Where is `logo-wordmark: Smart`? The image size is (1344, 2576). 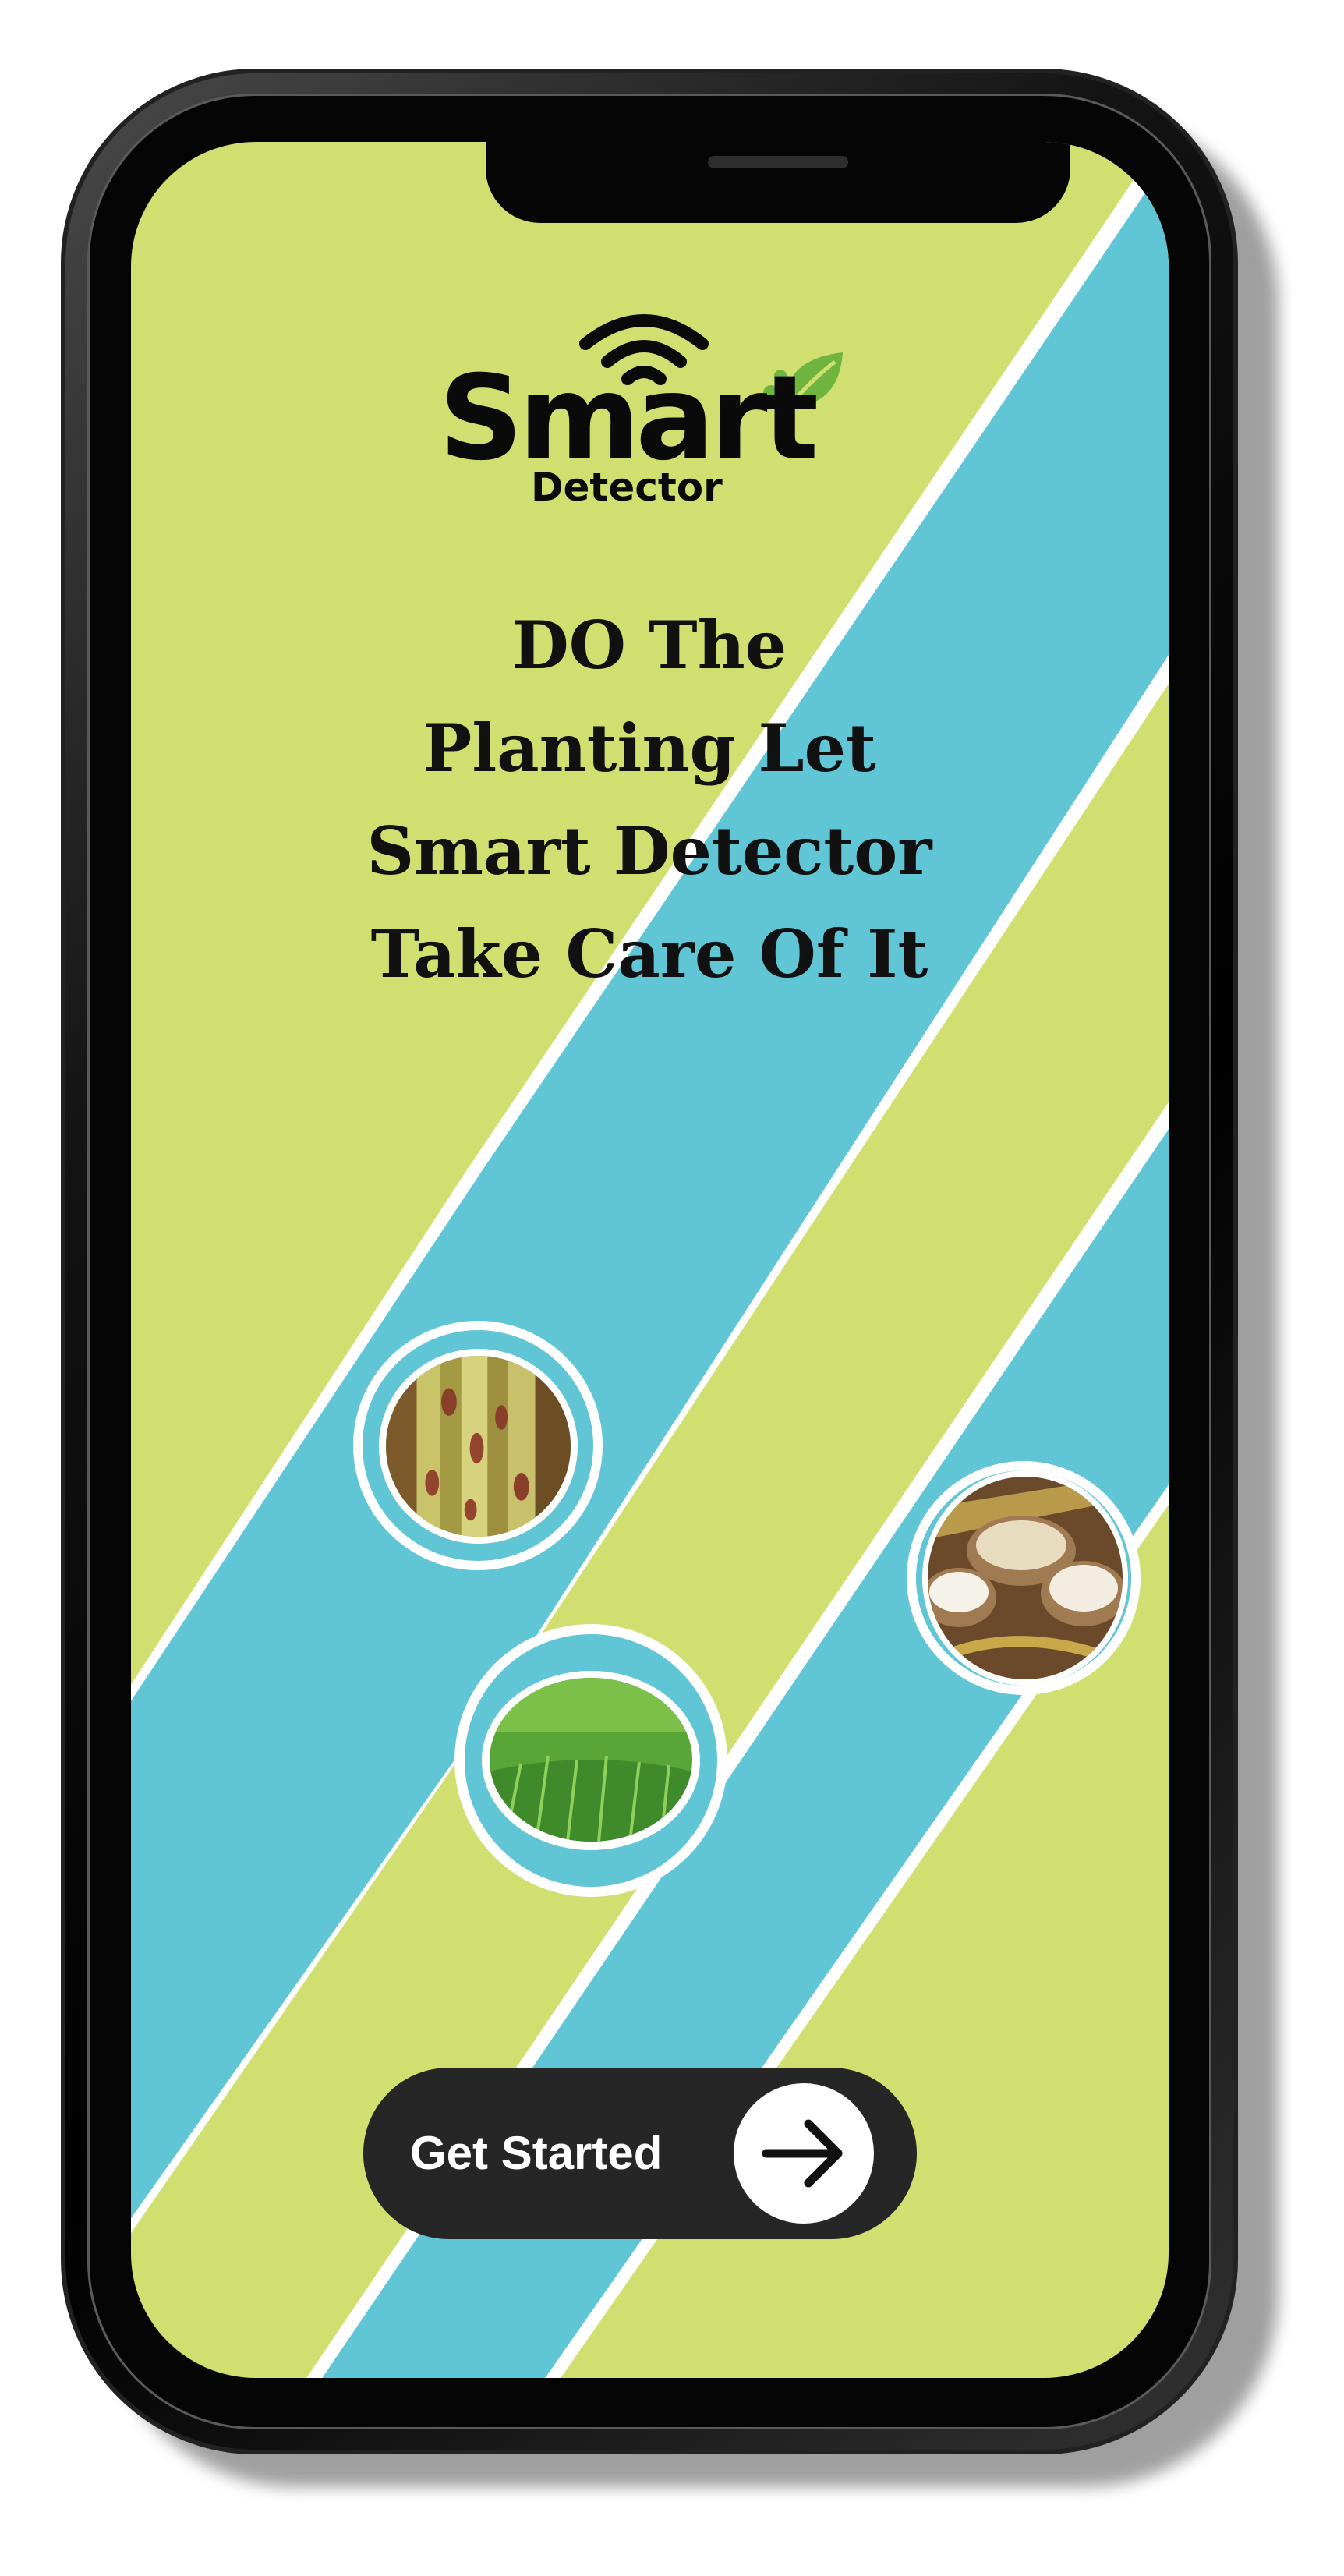 logo-wordmark: Smart is located at coordinates (629, 419).